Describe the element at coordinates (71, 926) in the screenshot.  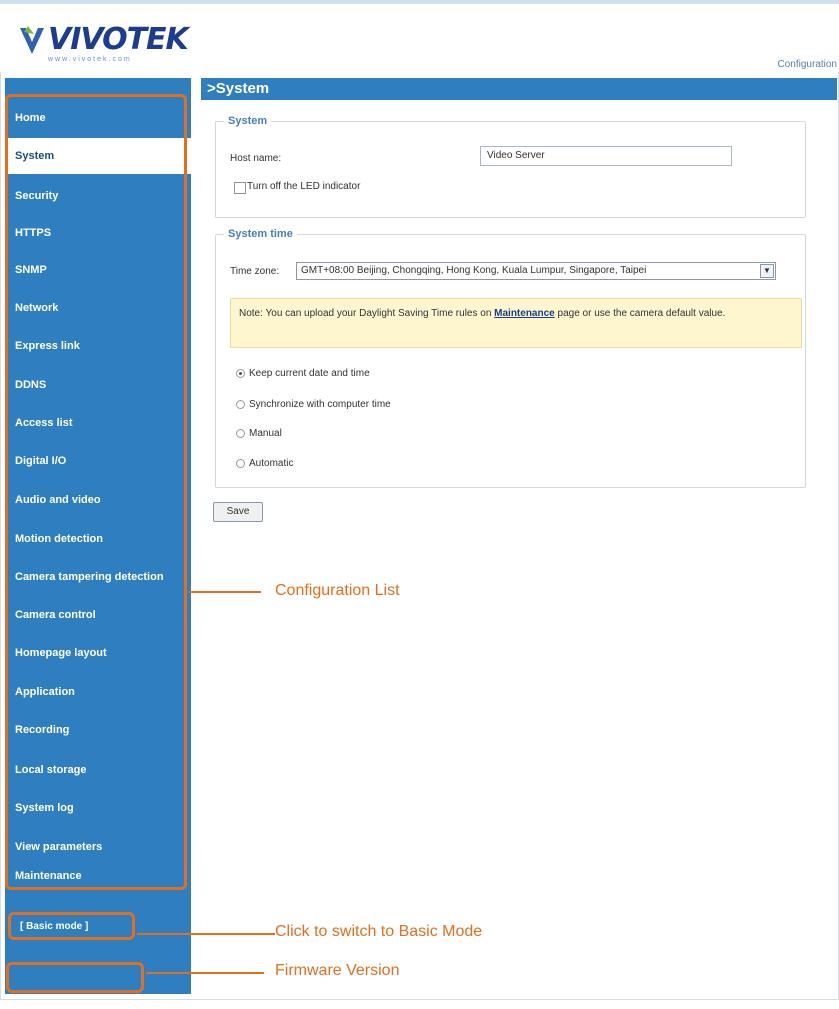
I see `basic-mode-highlight` at that location.